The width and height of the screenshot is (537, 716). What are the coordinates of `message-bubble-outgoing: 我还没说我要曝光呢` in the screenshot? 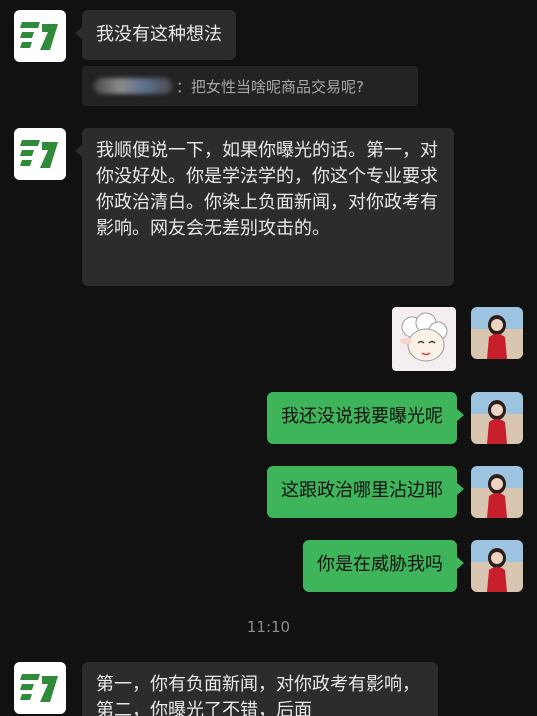 It's located at (365, 418).